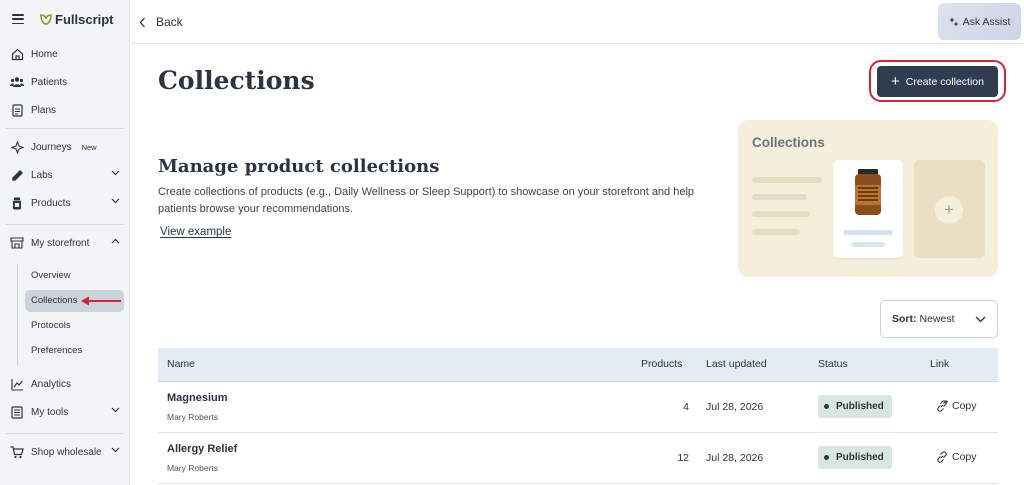 This screenshot has width=1024, height=485. I want to click on sidebar-item-label: Analytics, so click(51, 384).